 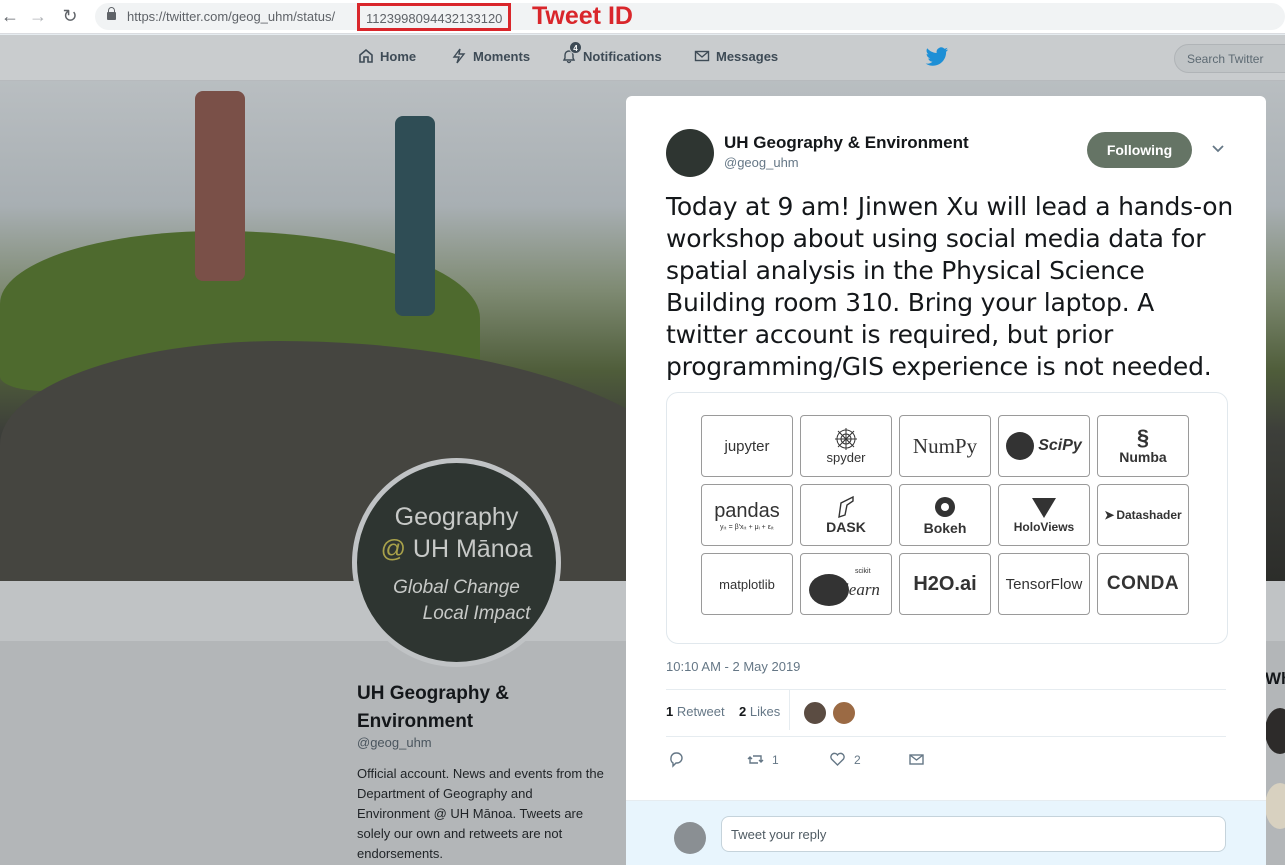 I want to click on heart-icon, so click(x=837, y=759).